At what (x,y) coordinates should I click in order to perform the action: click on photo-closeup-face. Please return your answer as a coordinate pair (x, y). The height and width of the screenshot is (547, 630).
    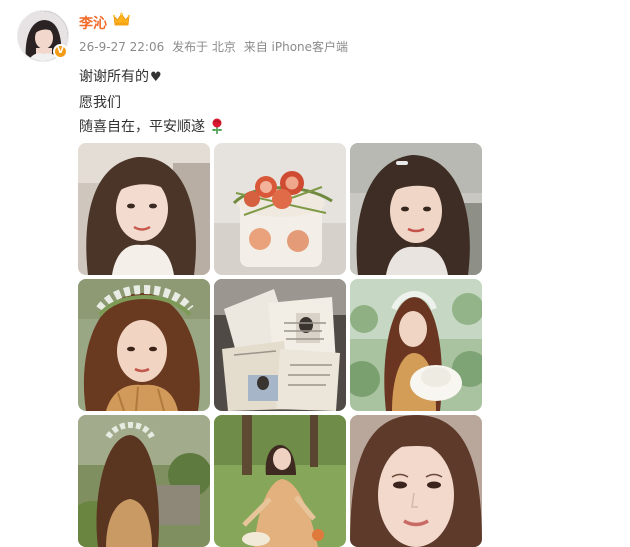
    Looking at the image, I should click on (416, 481).